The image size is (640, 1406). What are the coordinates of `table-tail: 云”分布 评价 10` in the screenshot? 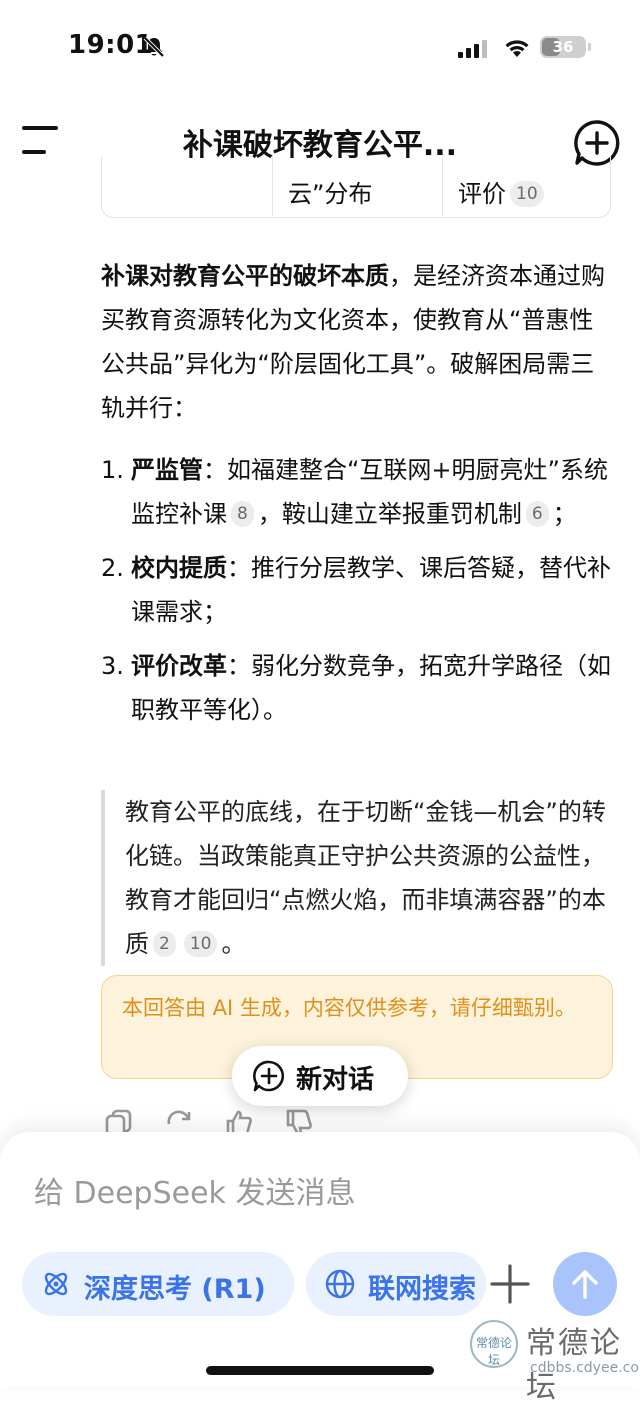 It's located at (356, 187).